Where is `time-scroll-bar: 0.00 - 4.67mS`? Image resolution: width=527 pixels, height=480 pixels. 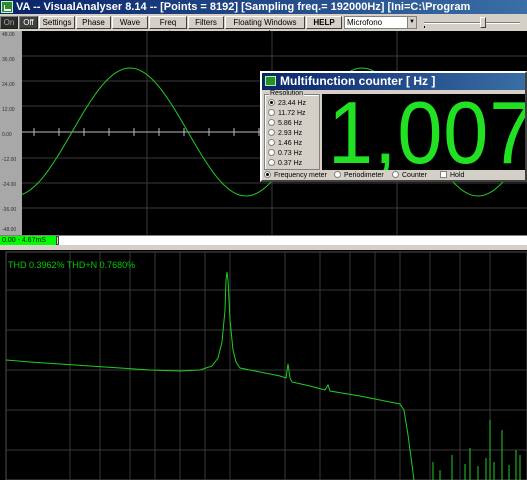 time-scroll-bar: 0.00 - 4.67mS is located at coordinates (263, 240).